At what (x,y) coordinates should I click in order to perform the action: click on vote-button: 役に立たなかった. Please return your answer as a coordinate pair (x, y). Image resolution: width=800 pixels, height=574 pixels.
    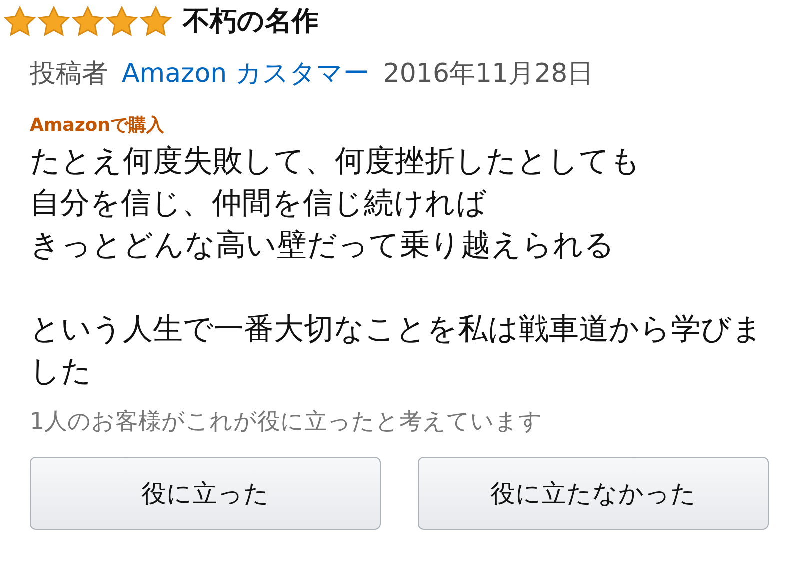
    Looking at the image, I should click on (593, 493).